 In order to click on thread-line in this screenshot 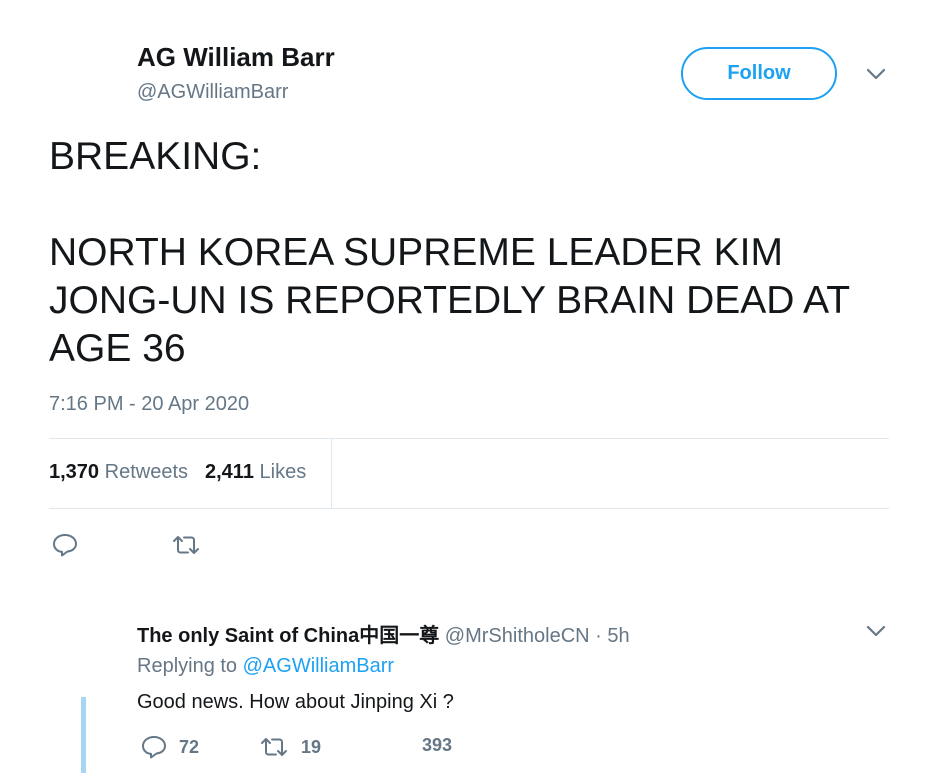, I will do `click(83, 735)`.